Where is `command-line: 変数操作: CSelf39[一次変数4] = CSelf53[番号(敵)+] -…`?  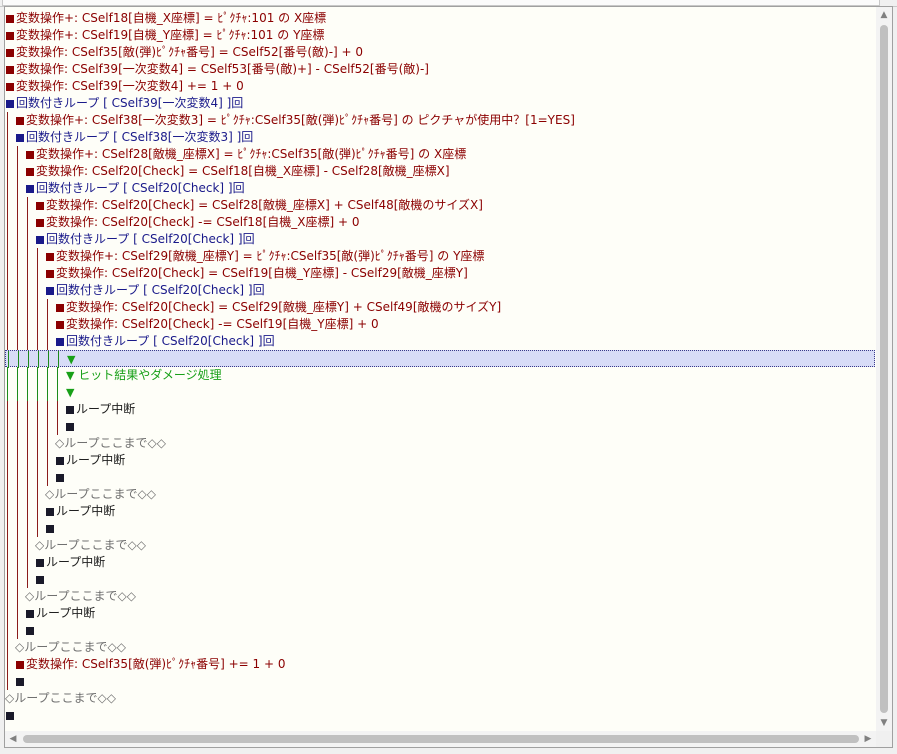 command-line: 変数操作: CSelf39[一次変数4] = CSelf53[番号(敵)+] -… is located at coordinates (440, 69).